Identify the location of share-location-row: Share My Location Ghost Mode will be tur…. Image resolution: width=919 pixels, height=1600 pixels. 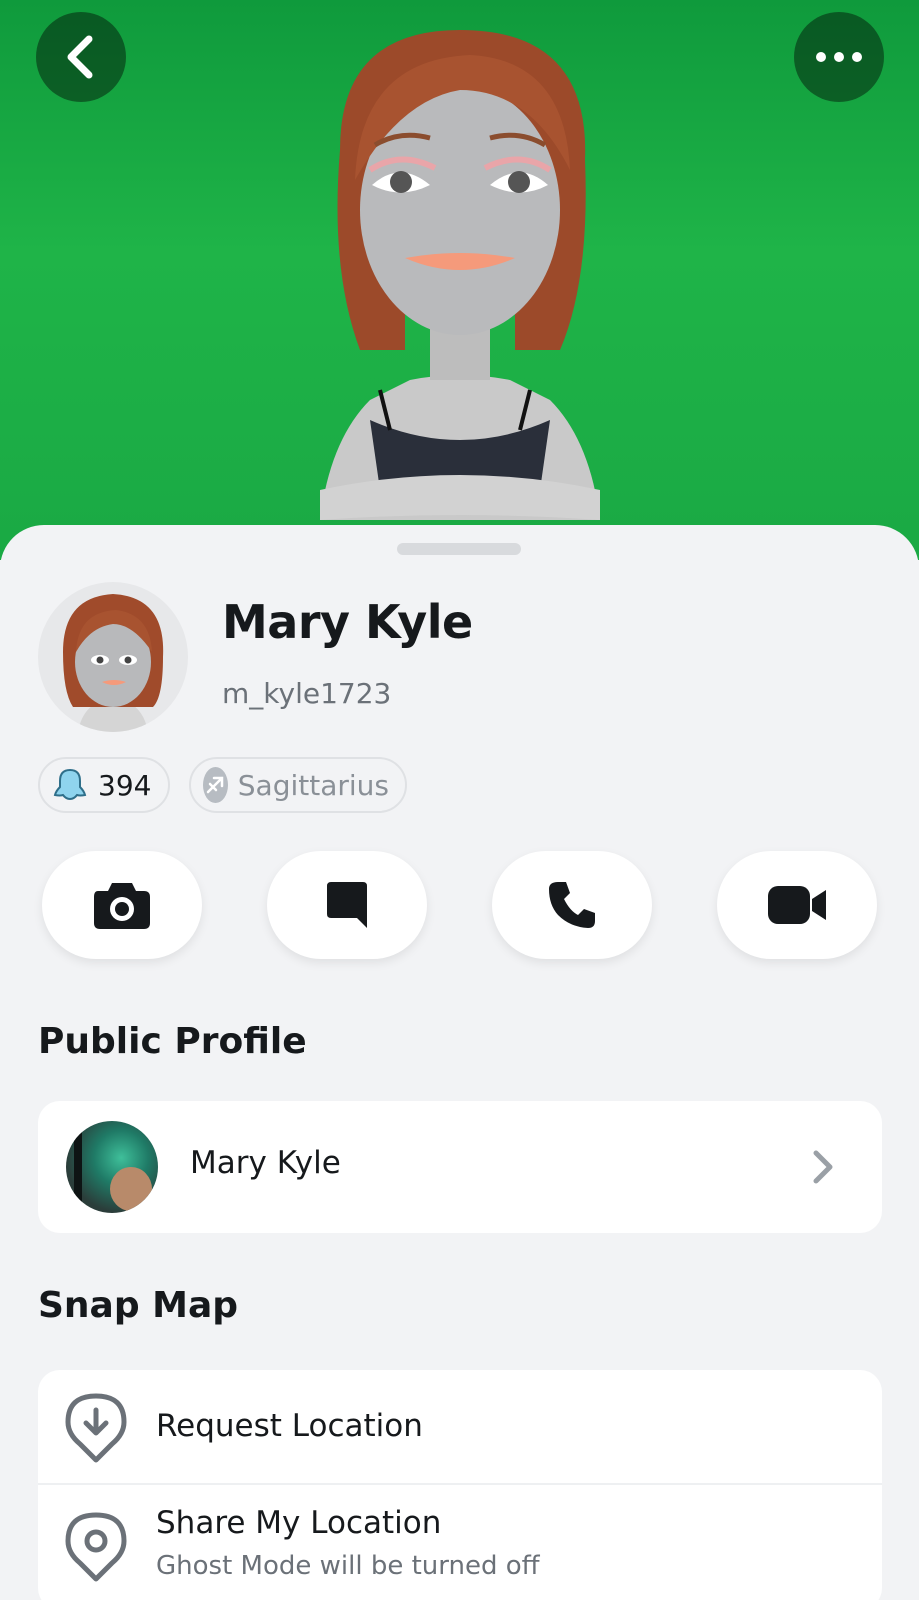
(460, 1542).